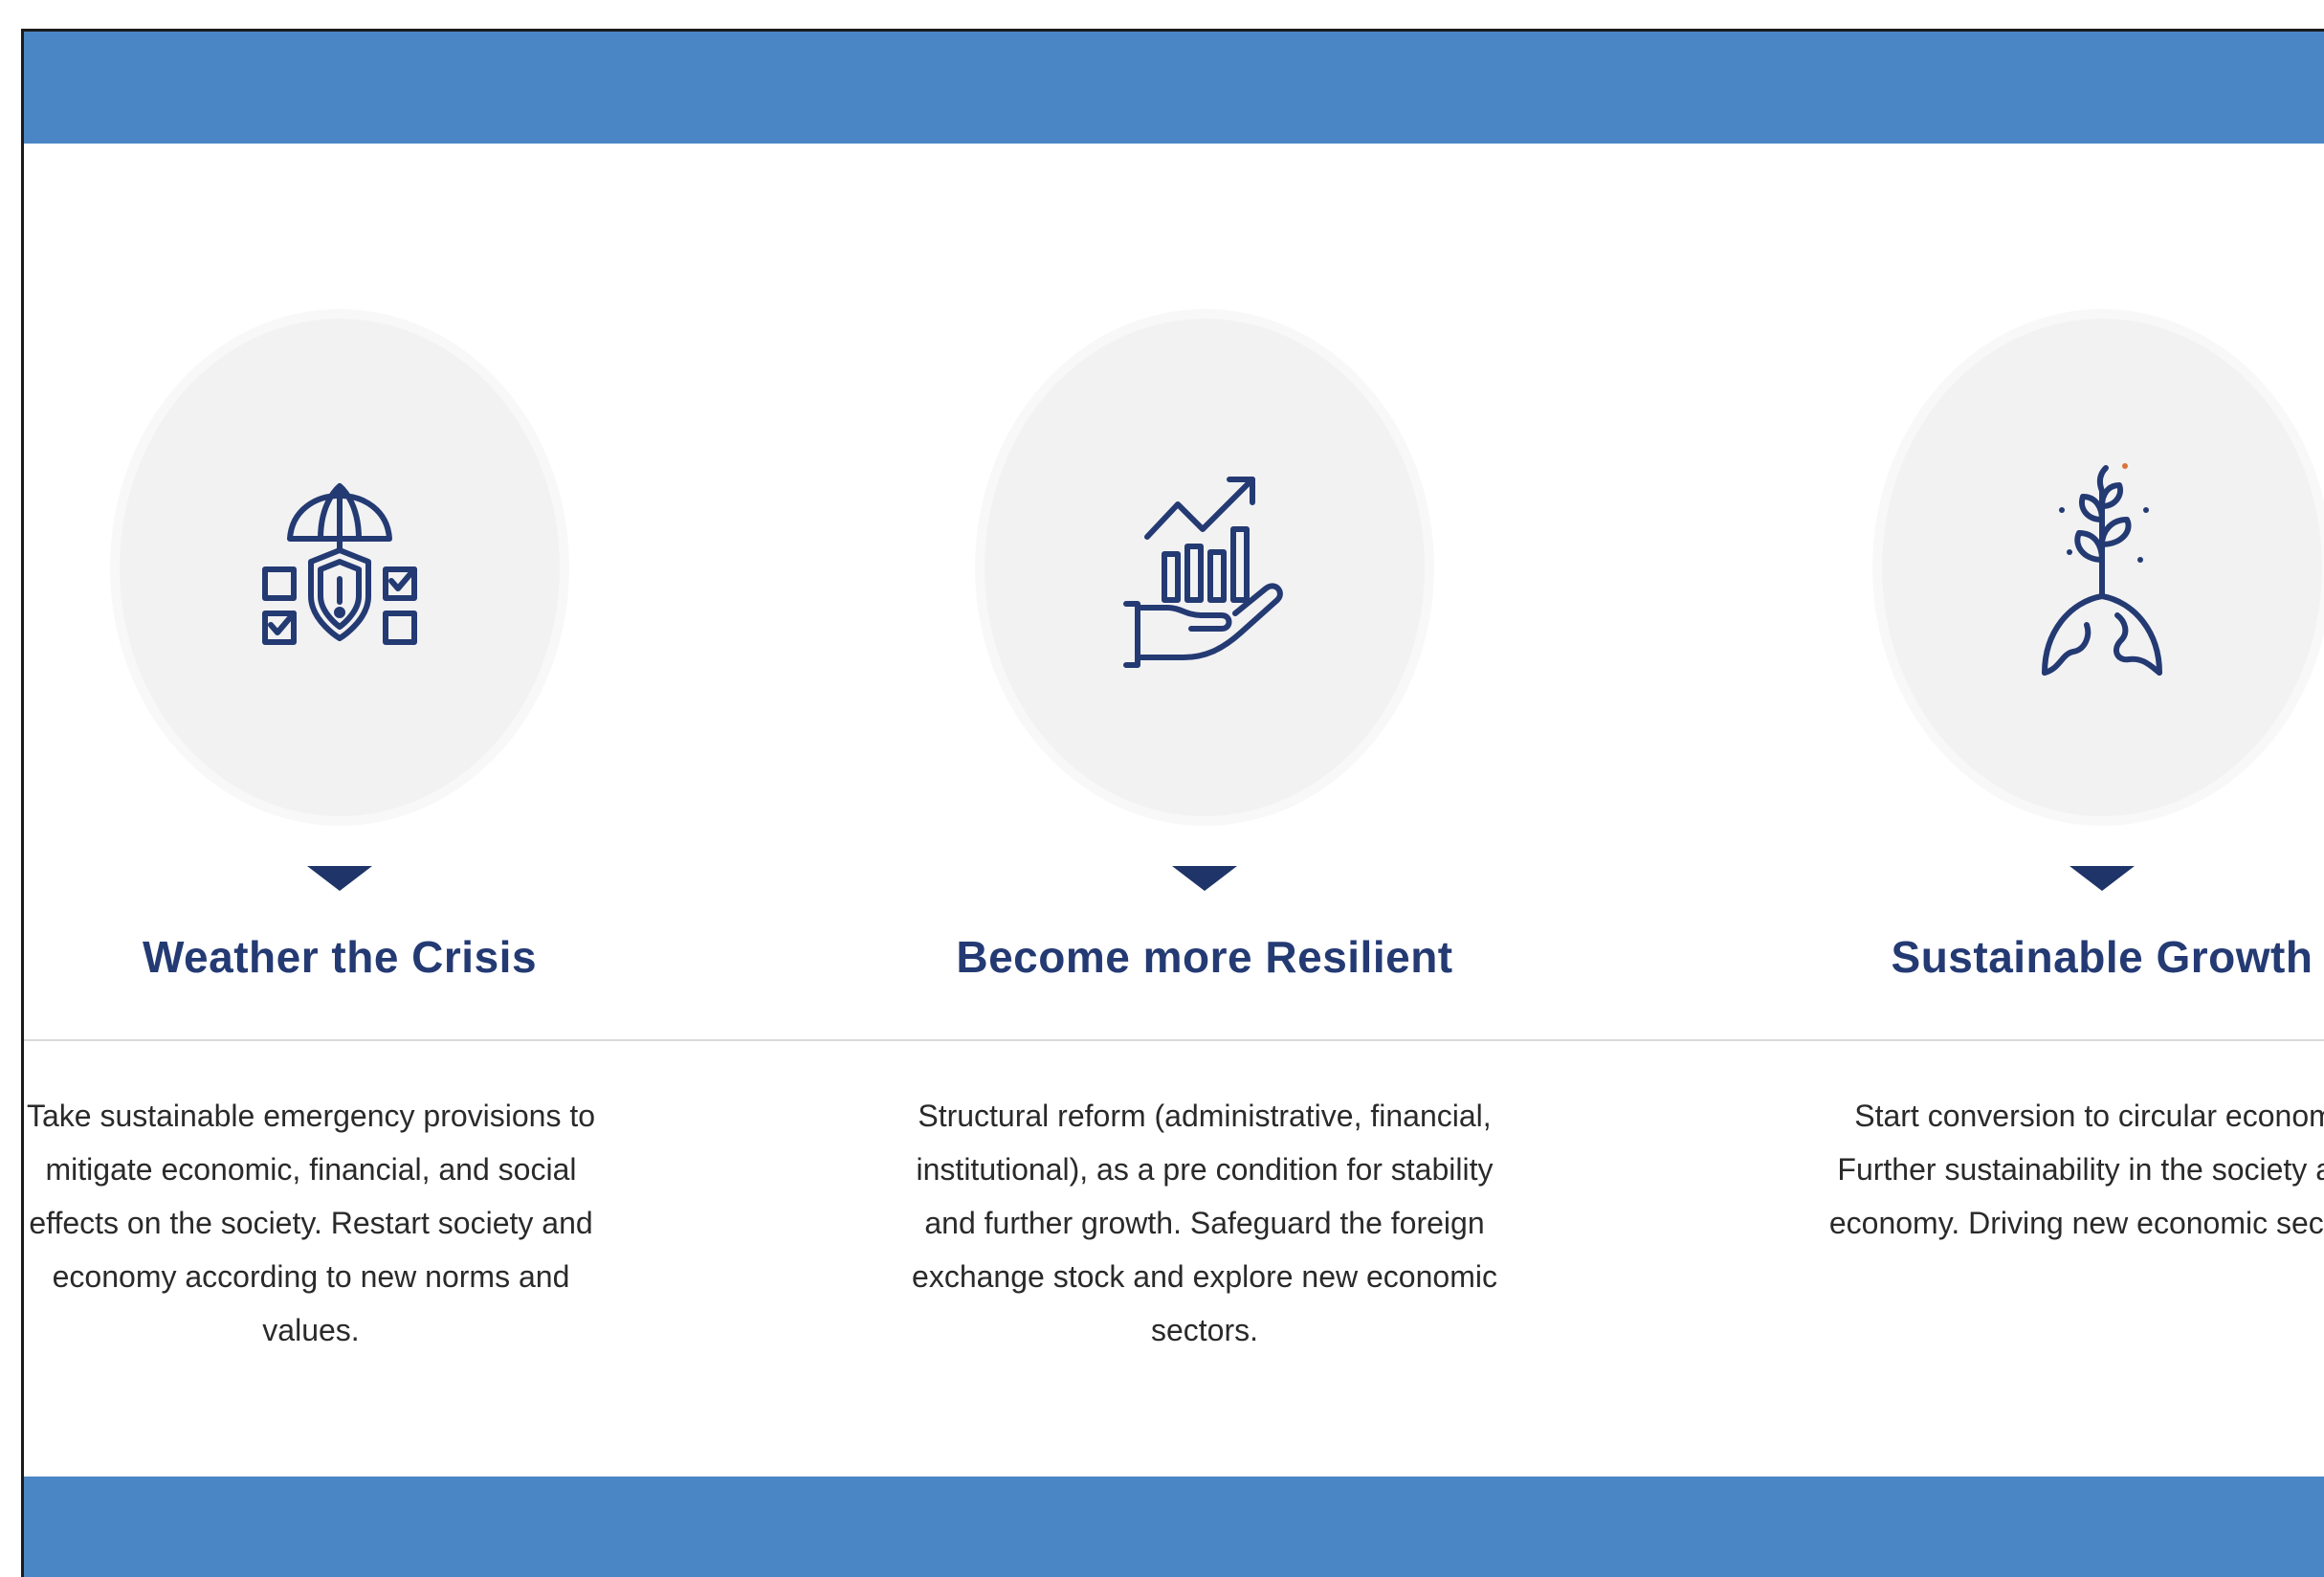 The image size is (2324, 1577). Describe the element at coordinates (1204, 957) in the screenshot. I see `pillar-title: Become more Resilient` at that location.